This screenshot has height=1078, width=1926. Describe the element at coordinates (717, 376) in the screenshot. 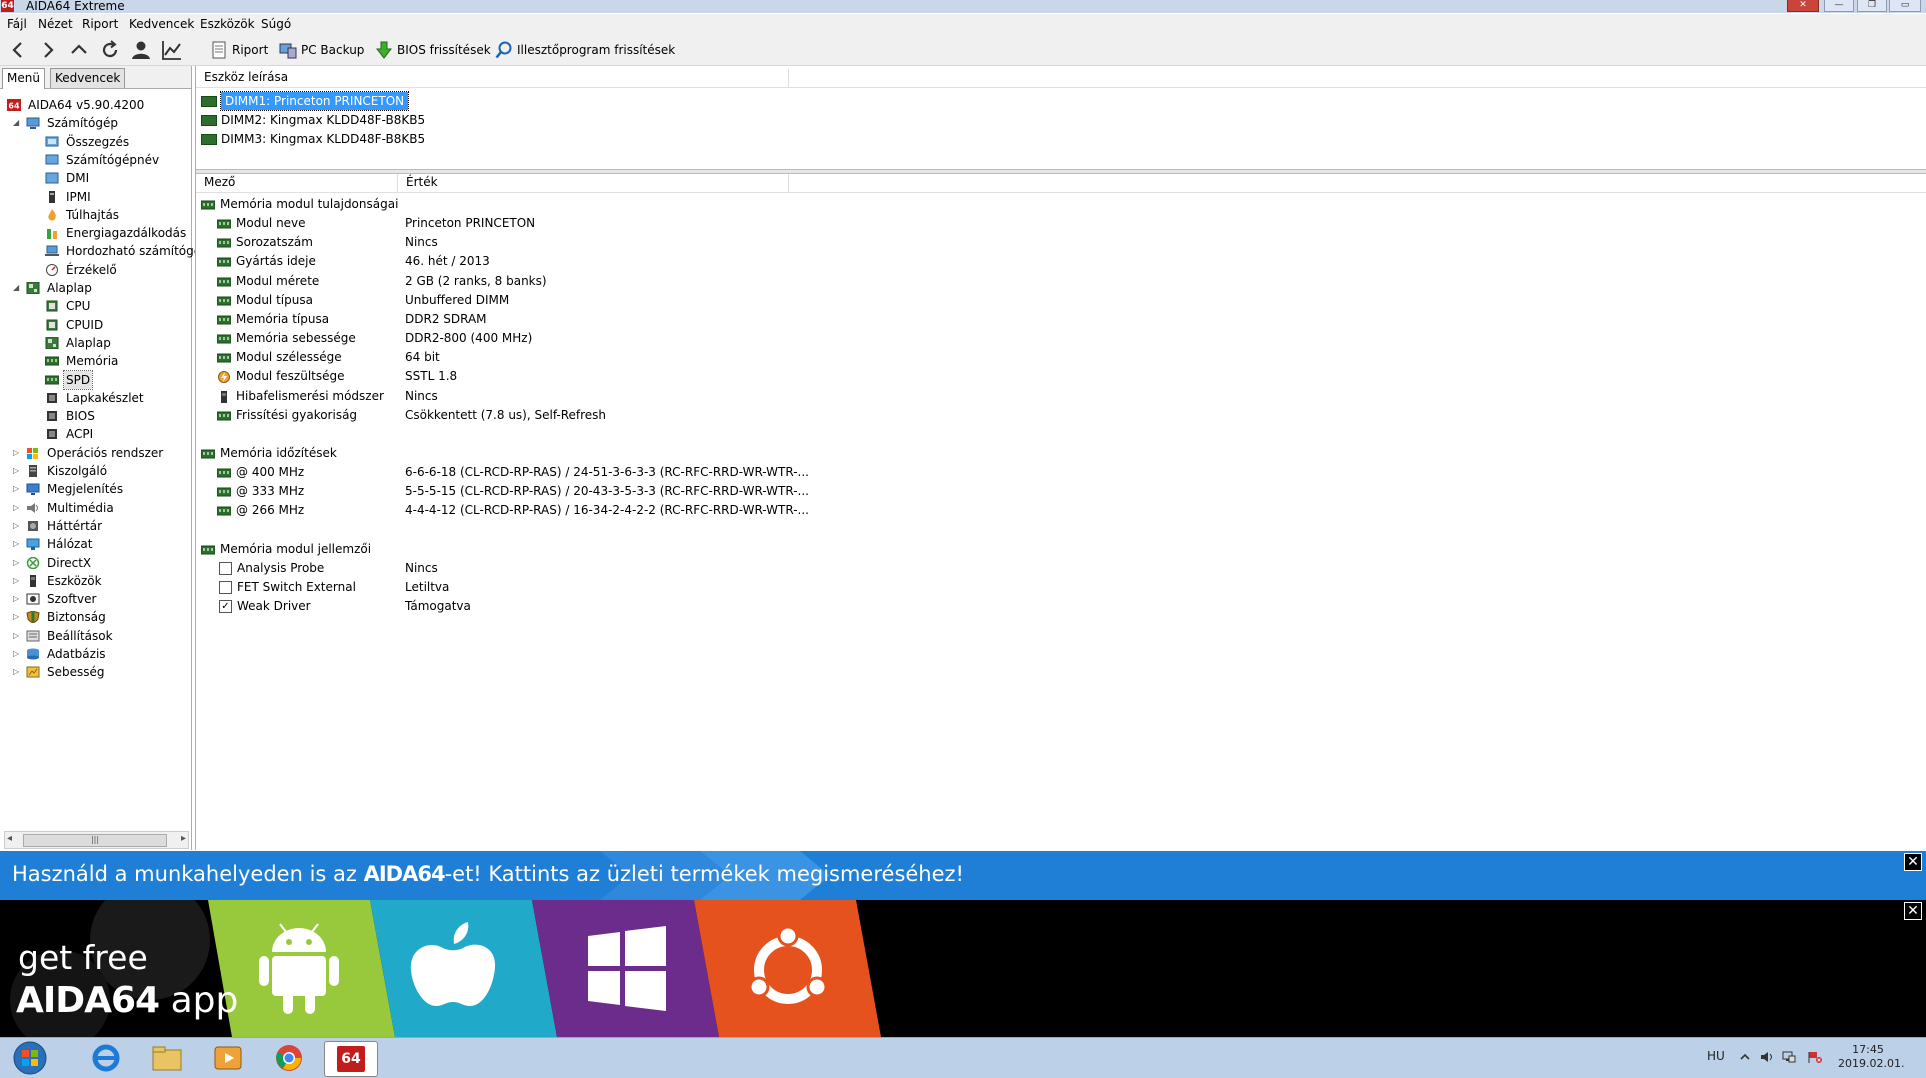

I see `detail-row: Modul feszültsége SSTL 1.8` at that location.